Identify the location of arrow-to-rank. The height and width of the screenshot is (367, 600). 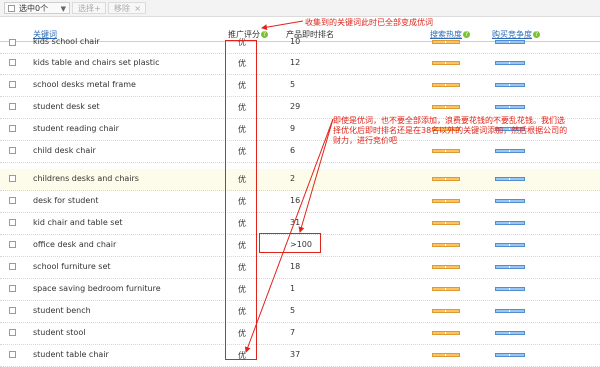
(316, 175).